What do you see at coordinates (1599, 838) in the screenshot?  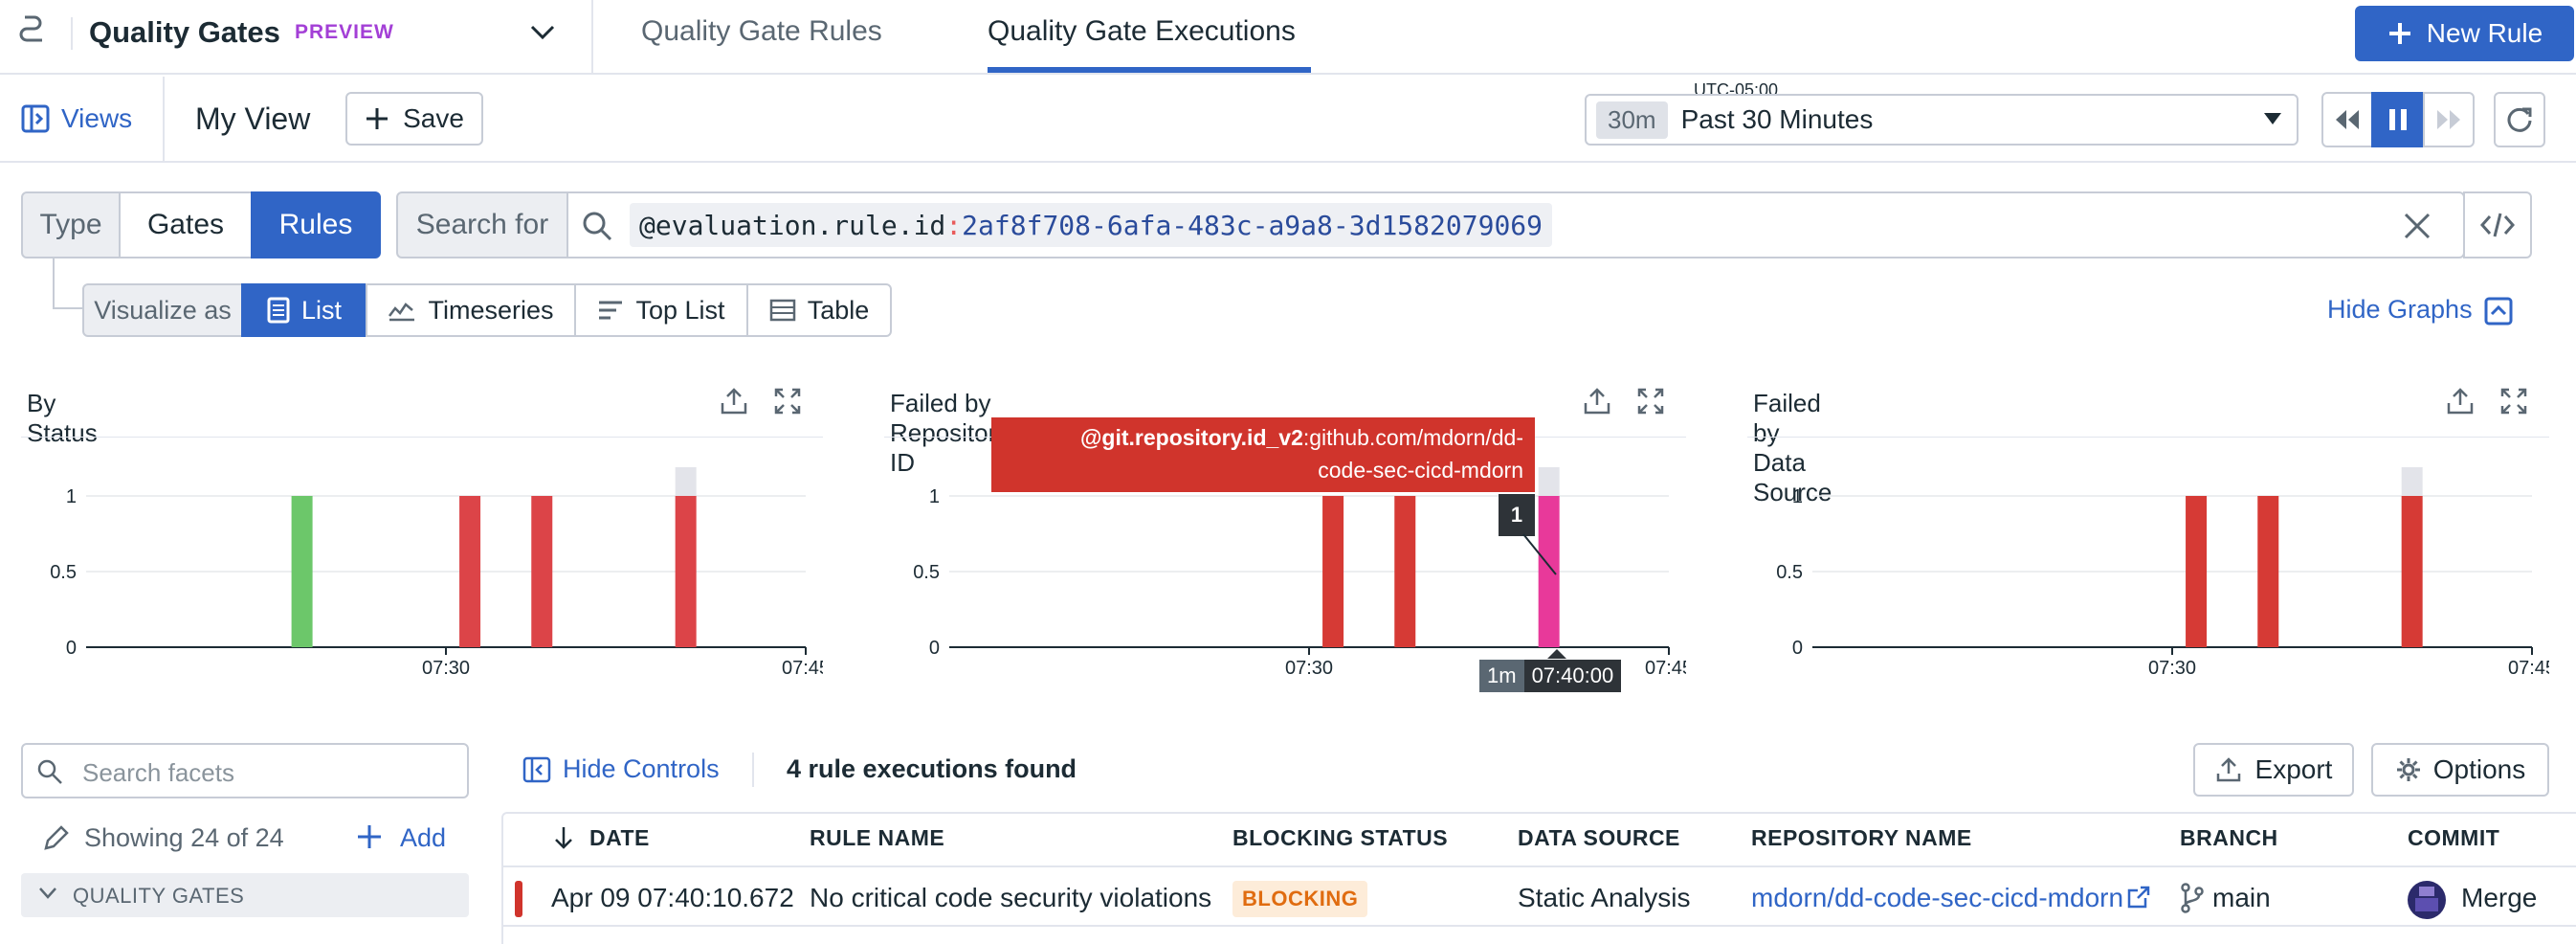 I see `column-header-data-source: DATA SOURCE` at bounding box center [1599, 838].